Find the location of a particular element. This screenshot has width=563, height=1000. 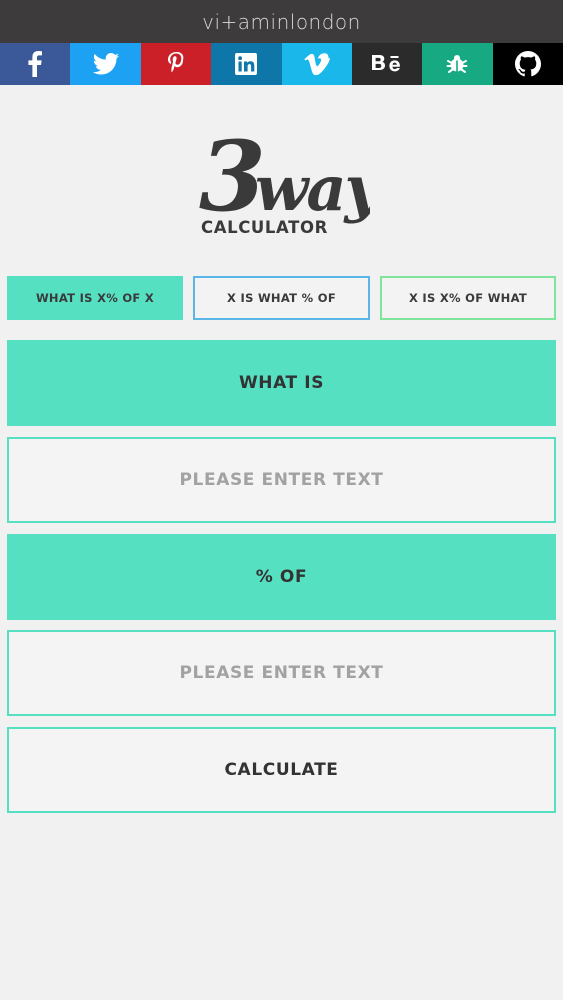

what-is-label: WHAT IS is located at coordinates (281, 383).